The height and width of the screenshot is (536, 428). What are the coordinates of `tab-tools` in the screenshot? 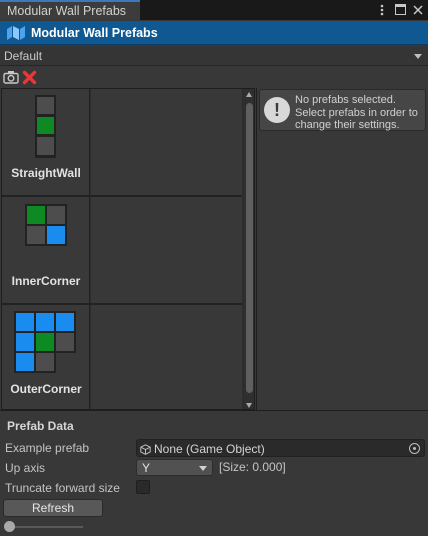 It's located at (400, 9).